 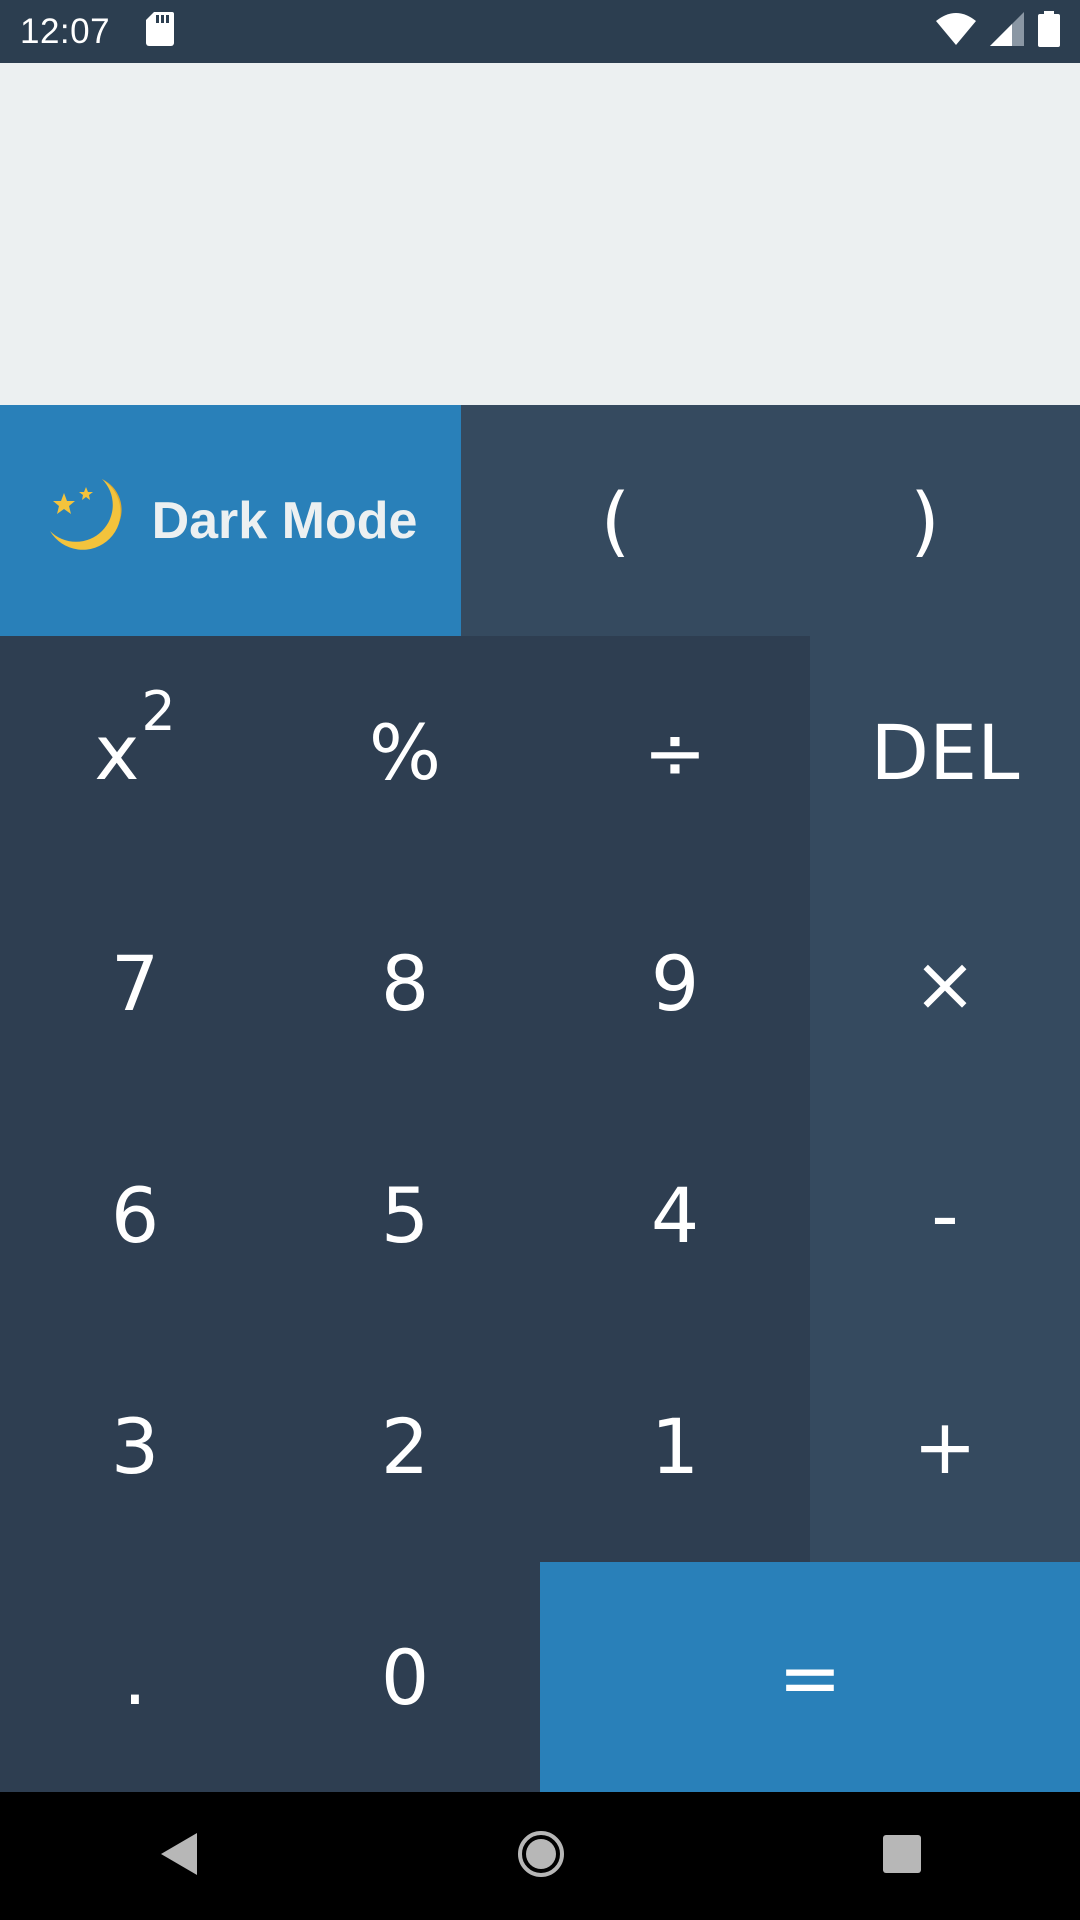 I want to click on five-button: 5, so click(x=405, y=1215).